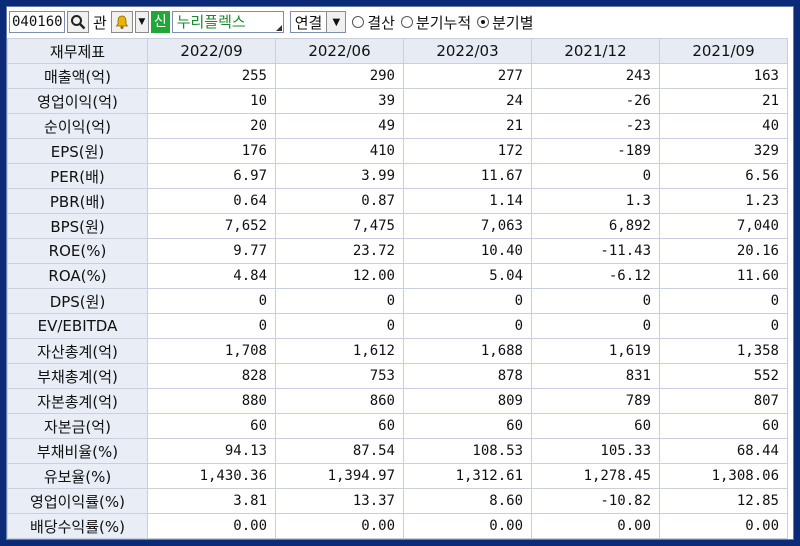 The image size is (800, 546). Describe the element at coordinates (77, 276) in the screenshot. I see `row-label: ROA(%)` at that location.